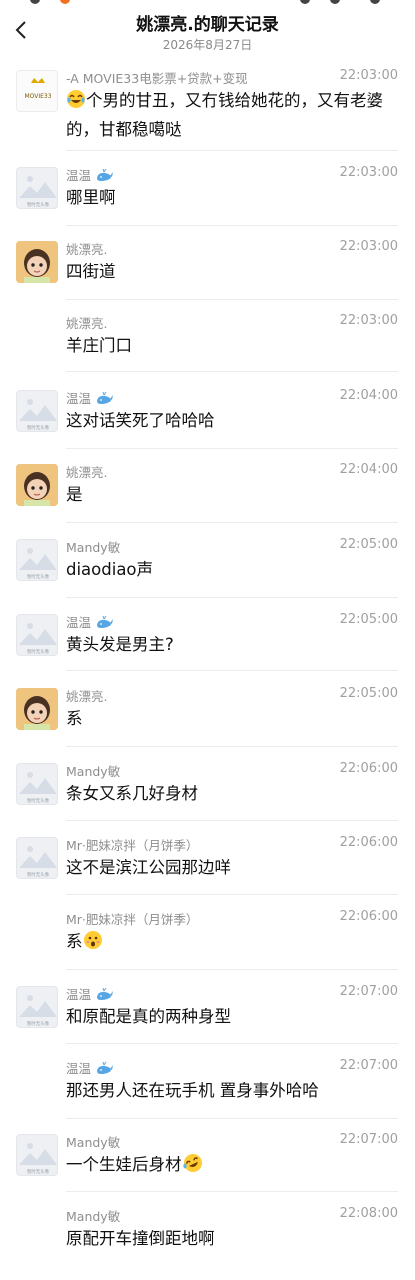 The height and width of the screenshot is (1280, 415). I want to click on chat-message: 暂时无头像 Mandy敏 22:06:00 条女又系几好身材, so click(207, 786).